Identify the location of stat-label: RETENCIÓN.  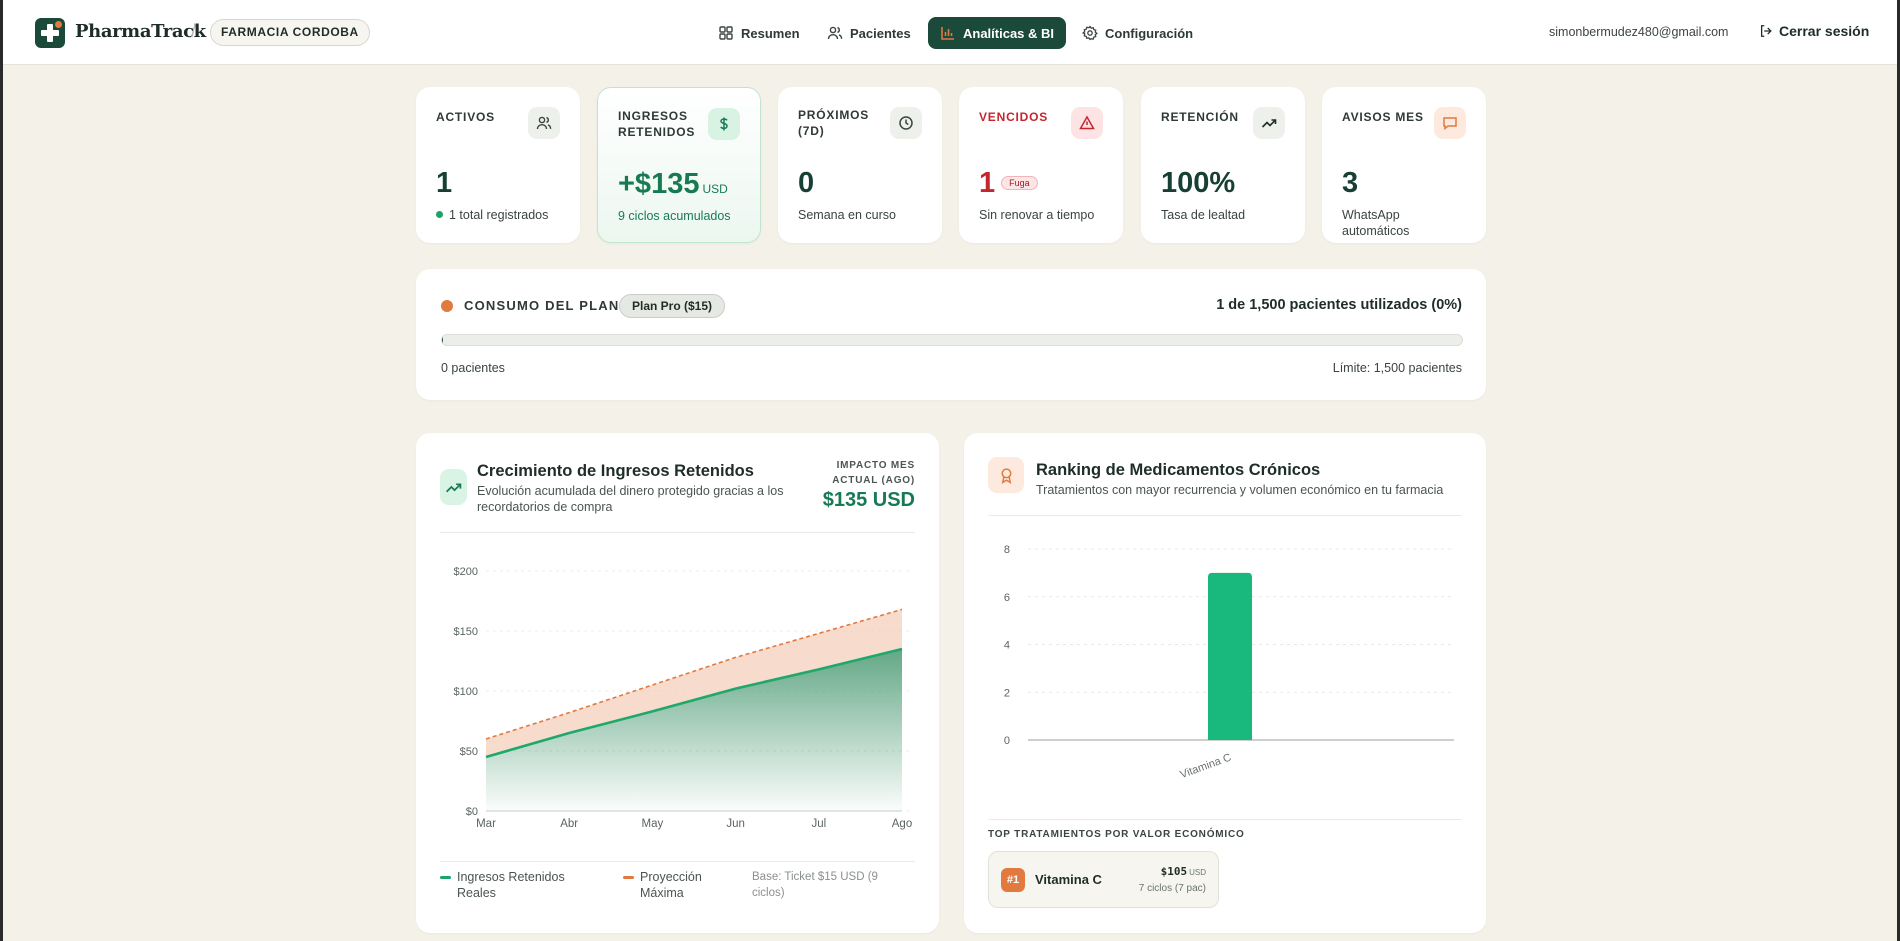
(1200, 117).